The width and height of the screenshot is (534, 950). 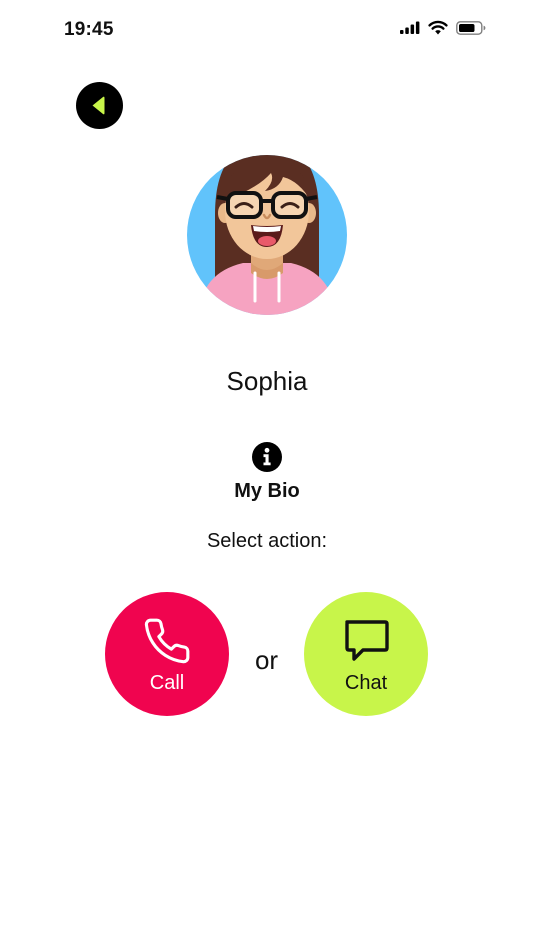 I want to click on avatar, so click(x=267, y=235).